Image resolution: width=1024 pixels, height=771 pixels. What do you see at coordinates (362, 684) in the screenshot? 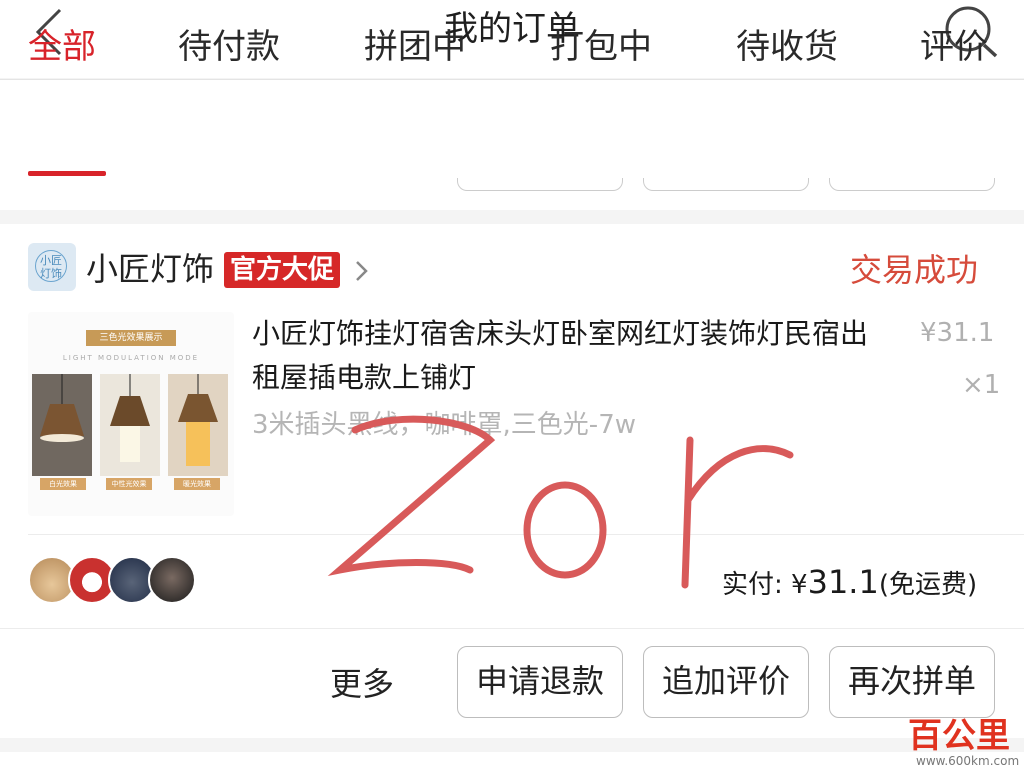
I see `more-button: 更多` at bounding box center [362, 684].